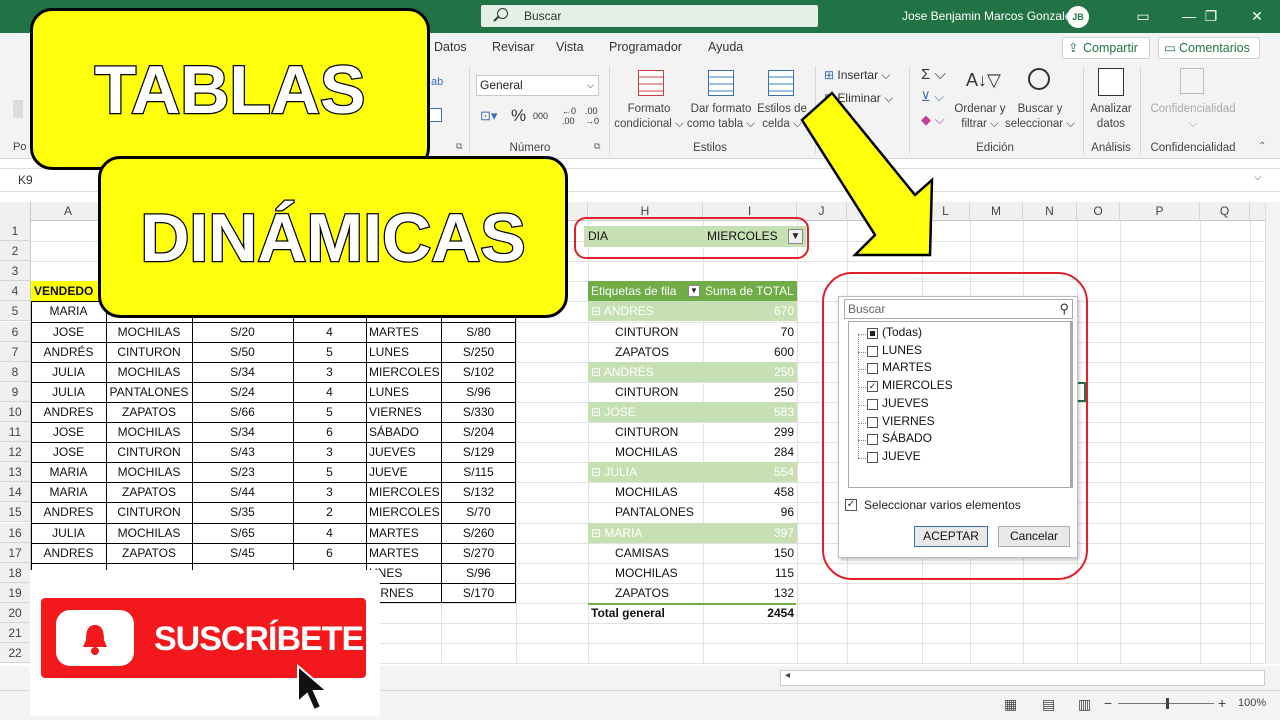  I want to click on checkbox-sábado, so click(872, 440).